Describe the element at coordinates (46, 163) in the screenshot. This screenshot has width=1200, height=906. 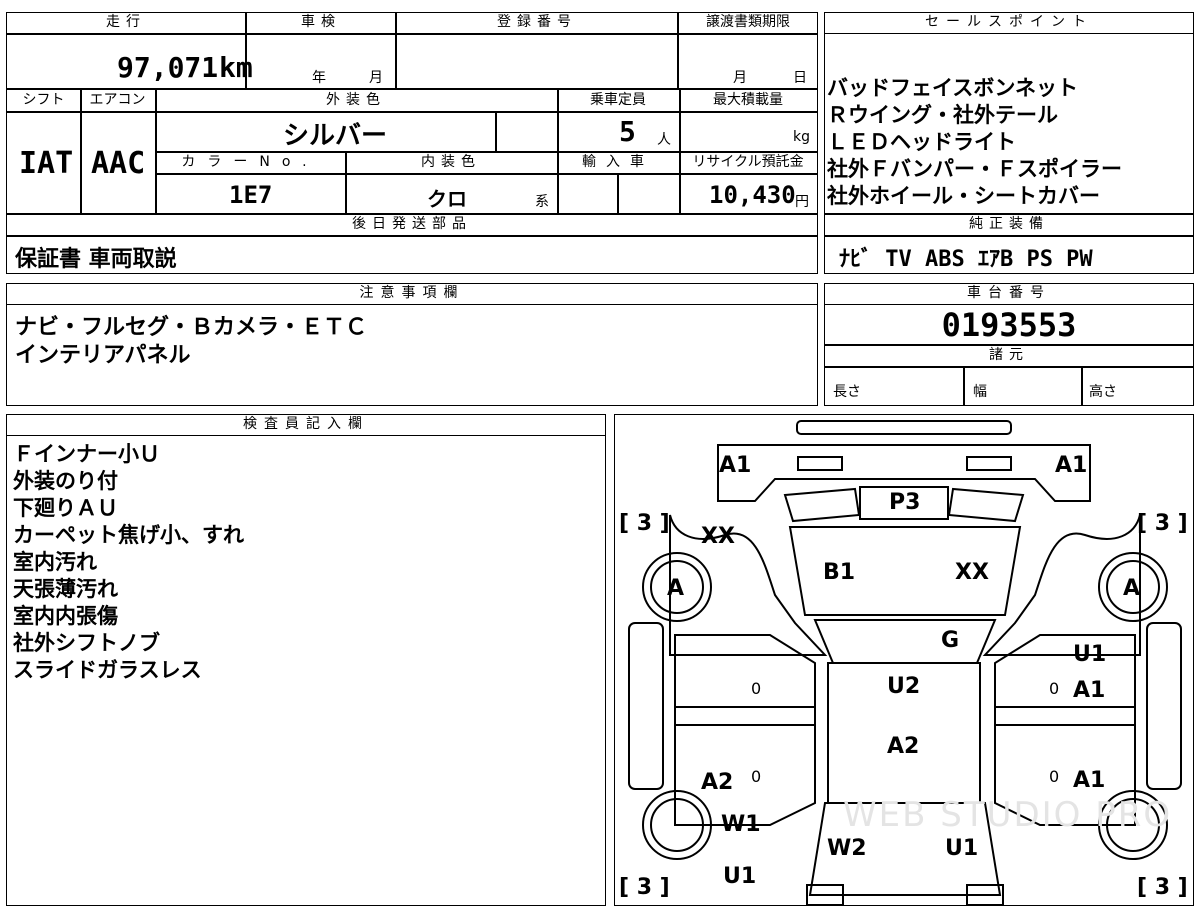
I see `shift-value: IAT` at that location.